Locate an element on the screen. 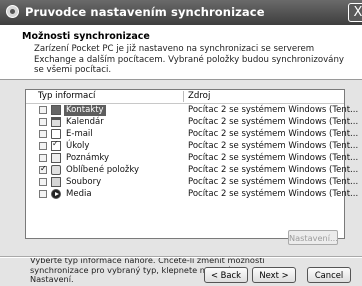 Image resolution: width=362 pixels, height=286 pixels. item-name: Kontakty is located at coordinates (85, 110).